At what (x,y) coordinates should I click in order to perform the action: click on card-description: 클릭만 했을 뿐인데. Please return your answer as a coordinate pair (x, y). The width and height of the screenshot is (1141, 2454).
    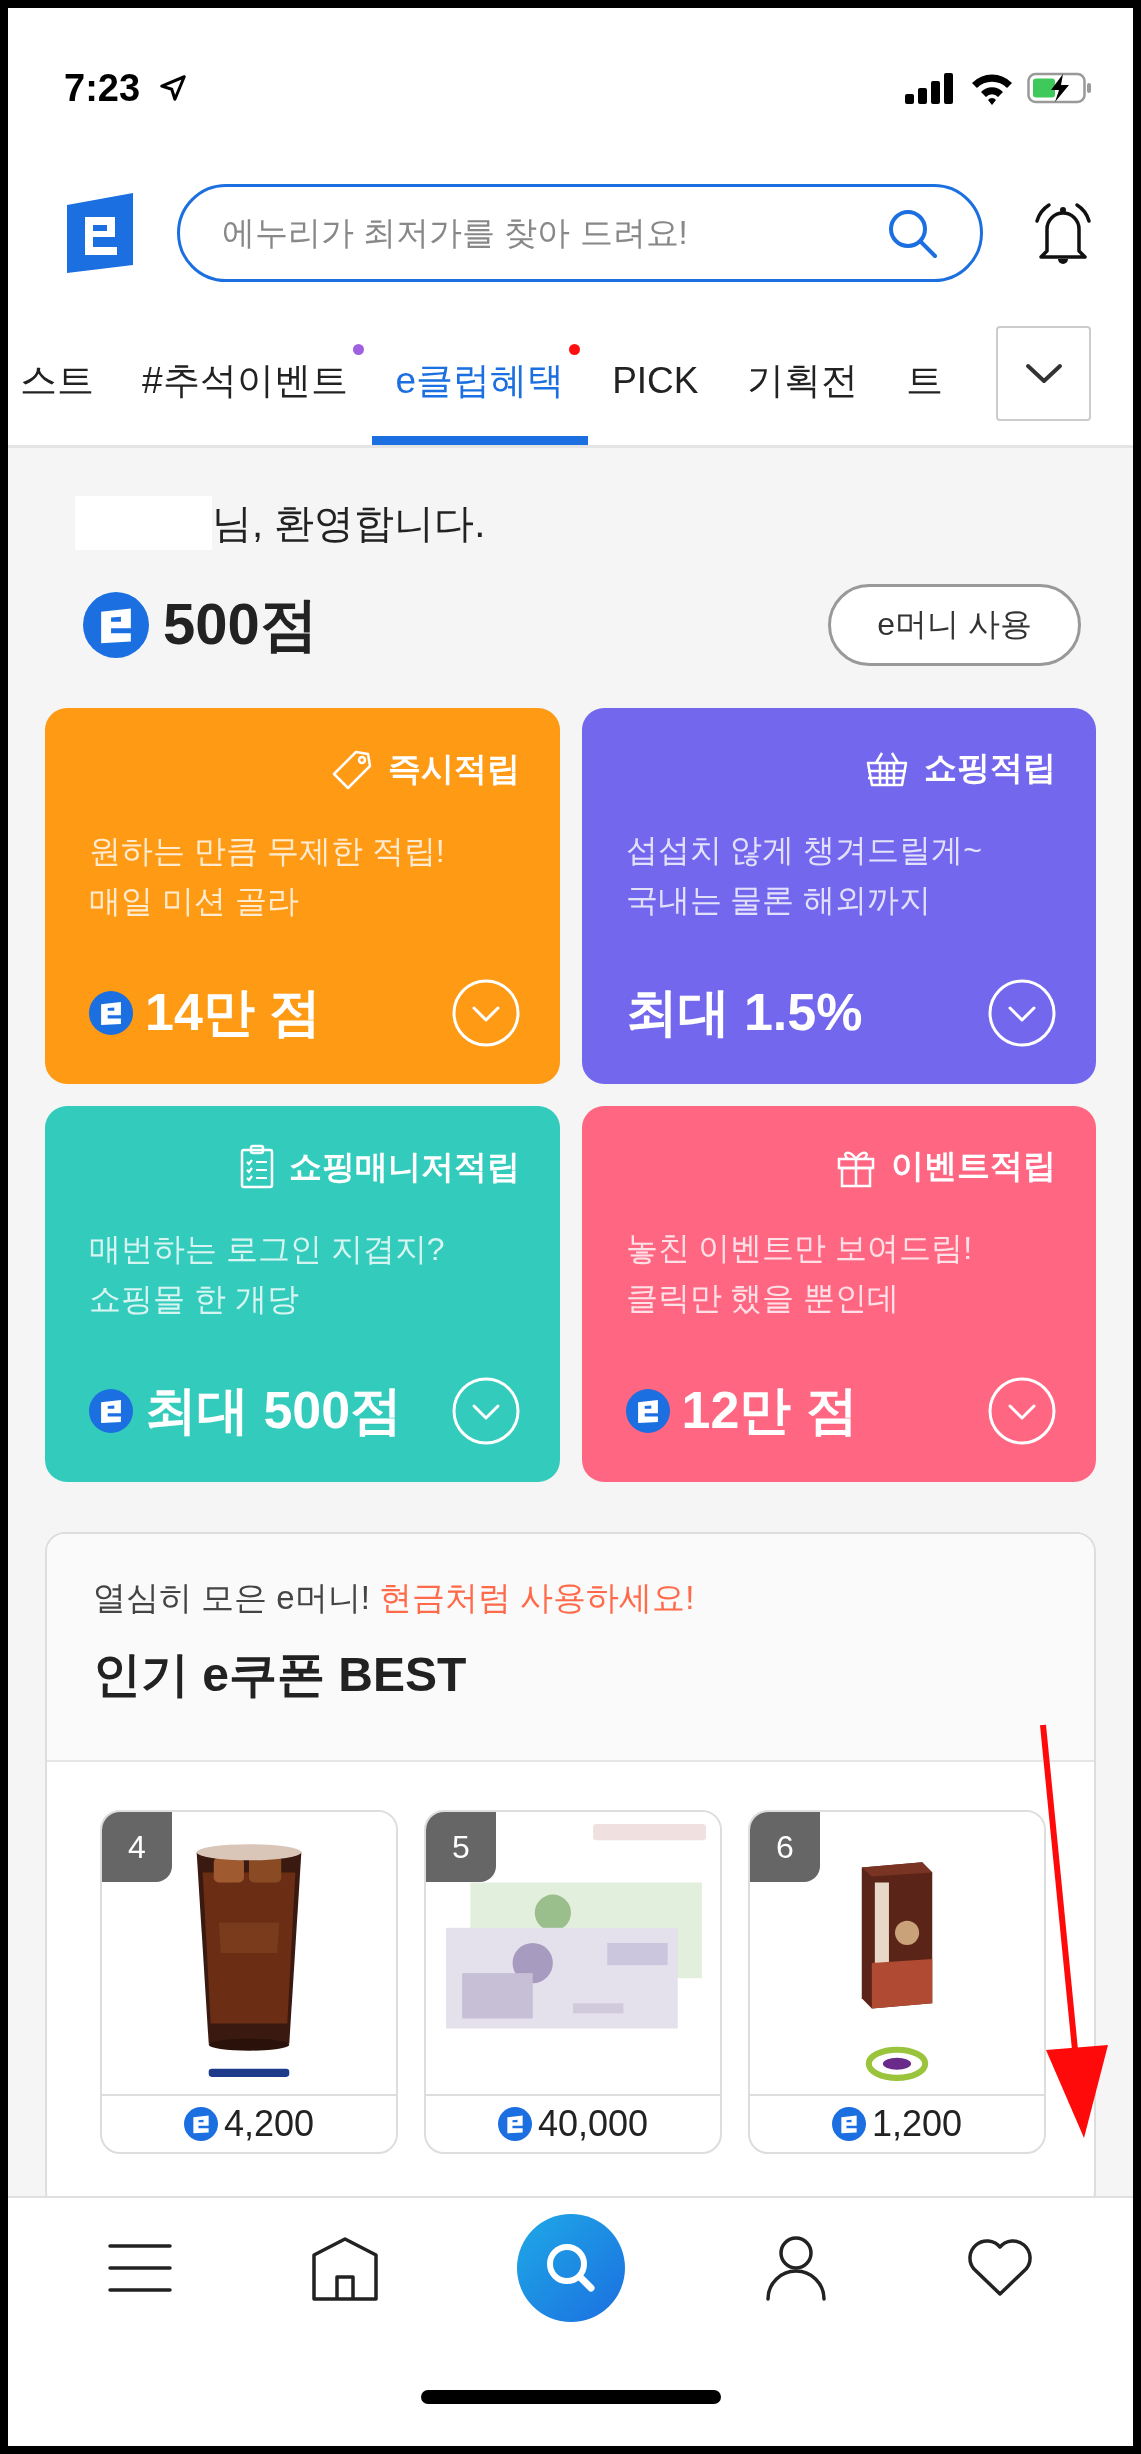
    Looking at the image, I should click on (763, 1298).